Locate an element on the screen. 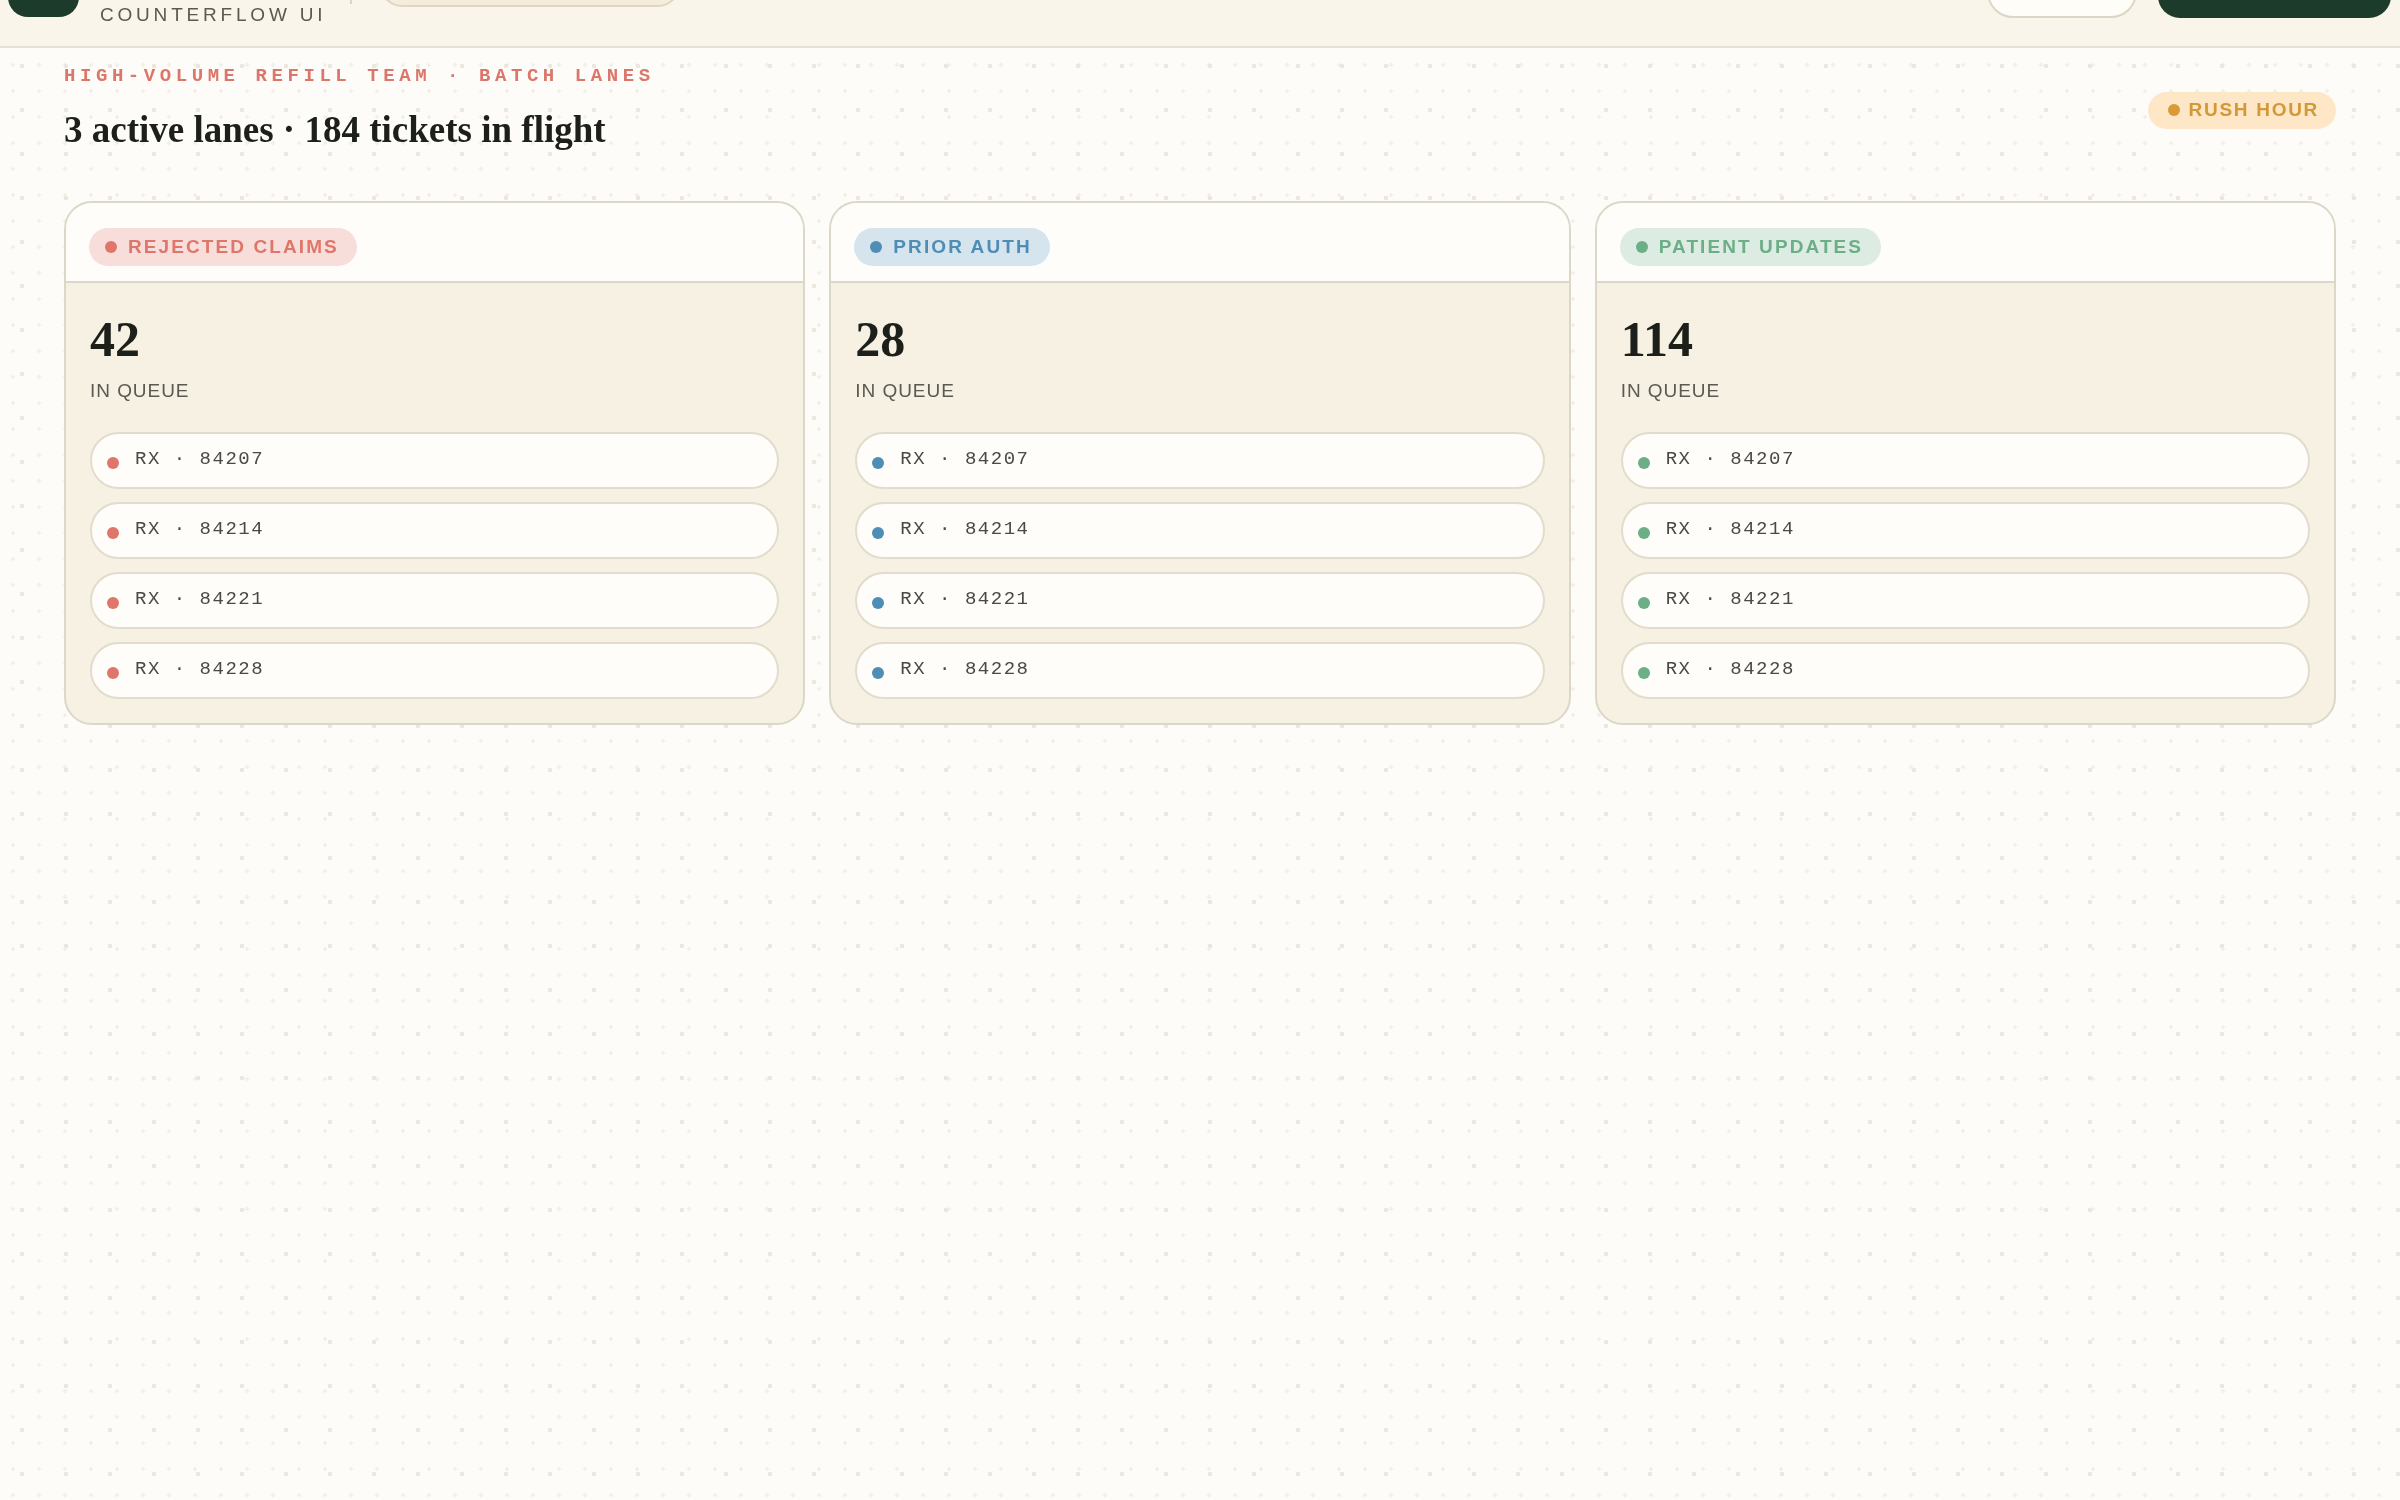 The height and width of the screenshot is (1500, 2400). queue-count: 42 is located at coordinates (115, 339).